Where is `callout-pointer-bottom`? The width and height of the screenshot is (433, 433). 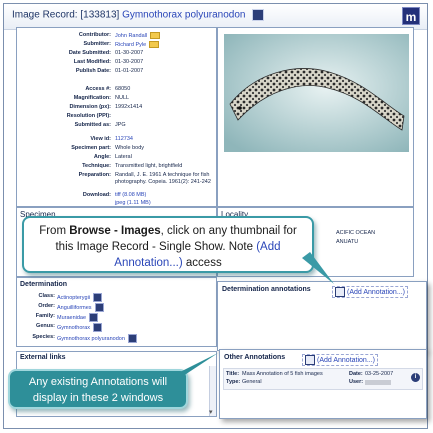
callout-pointer-bottom is located at coordinates (195, 365).